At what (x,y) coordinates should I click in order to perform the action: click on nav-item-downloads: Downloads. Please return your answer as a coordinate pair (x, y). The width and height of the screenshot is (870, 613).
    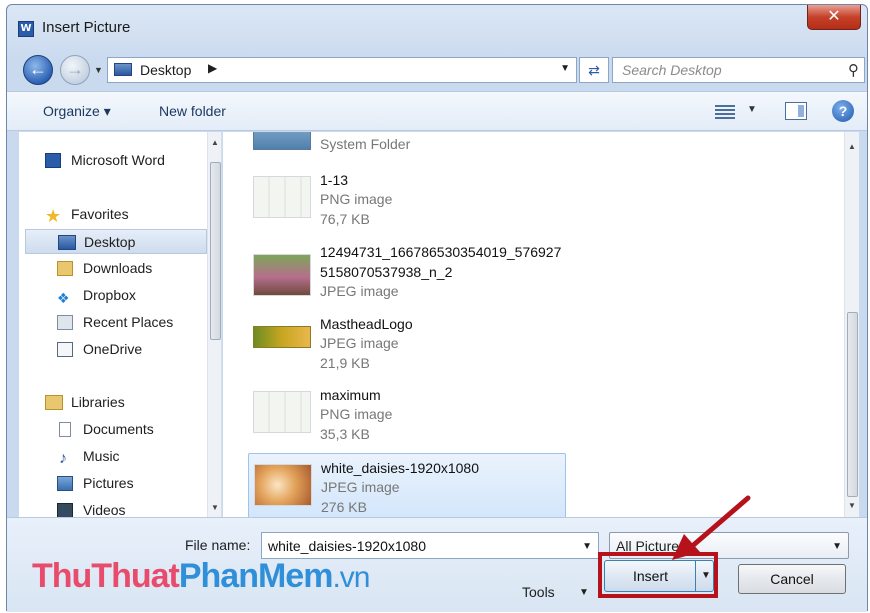
    Looking at the image, I should click on (139, 268).